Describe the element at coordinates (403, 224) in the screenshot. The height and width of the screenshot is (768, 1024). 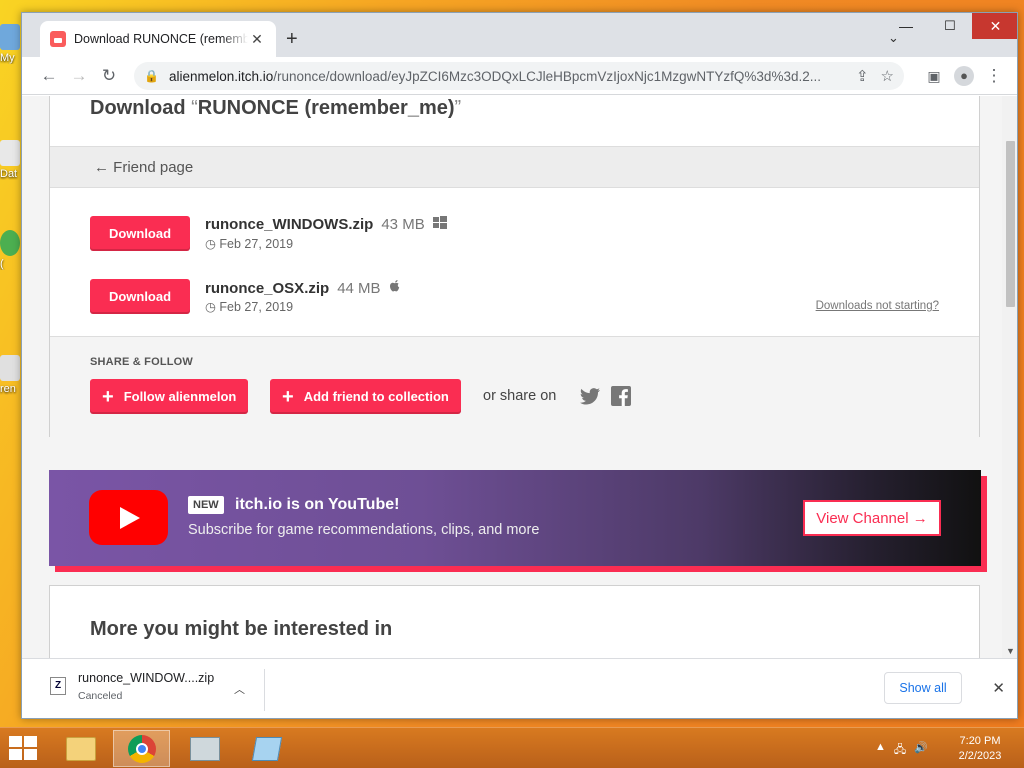
I see `upload-size: 43 MB` at that location.